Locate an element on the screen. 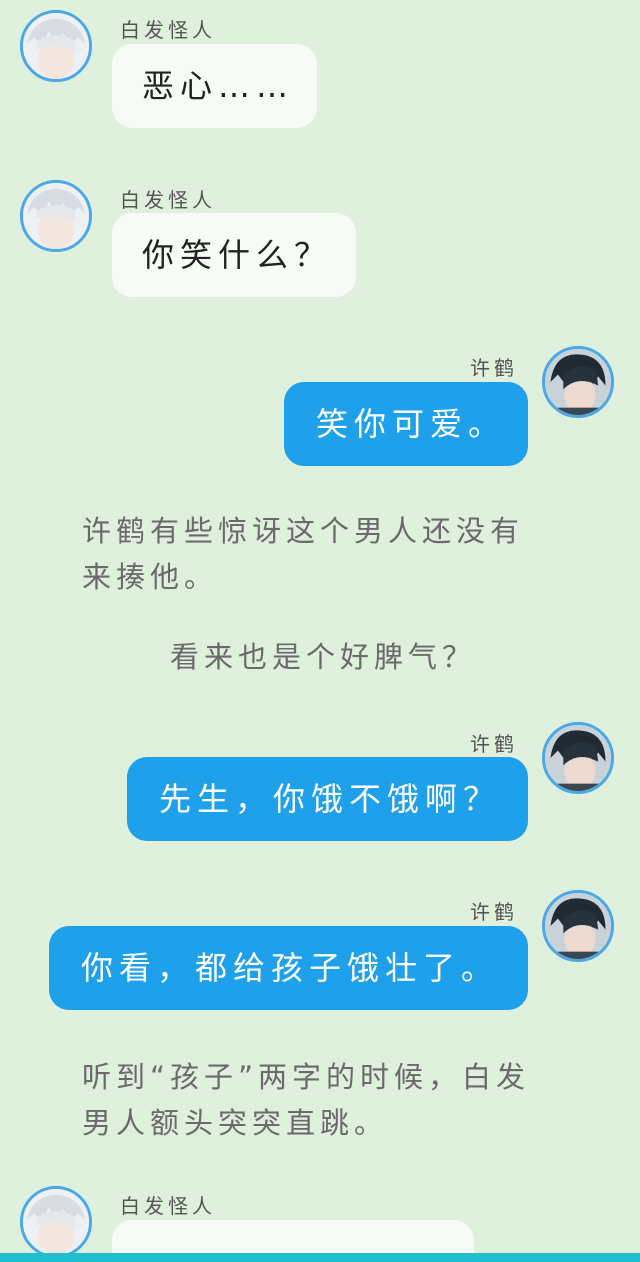  narration-line: 看来也是个好脾气？ is located at coordinates (323, 657).